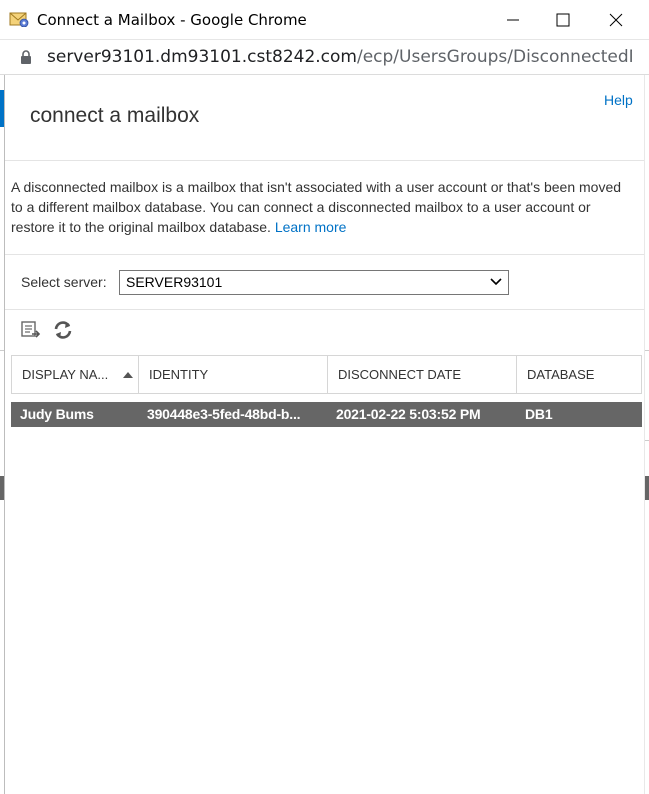  What do you see at coordinates (179, 374) in the screenshot?
I see `column-label: IDENTITY` at bounding box center [179, 374].